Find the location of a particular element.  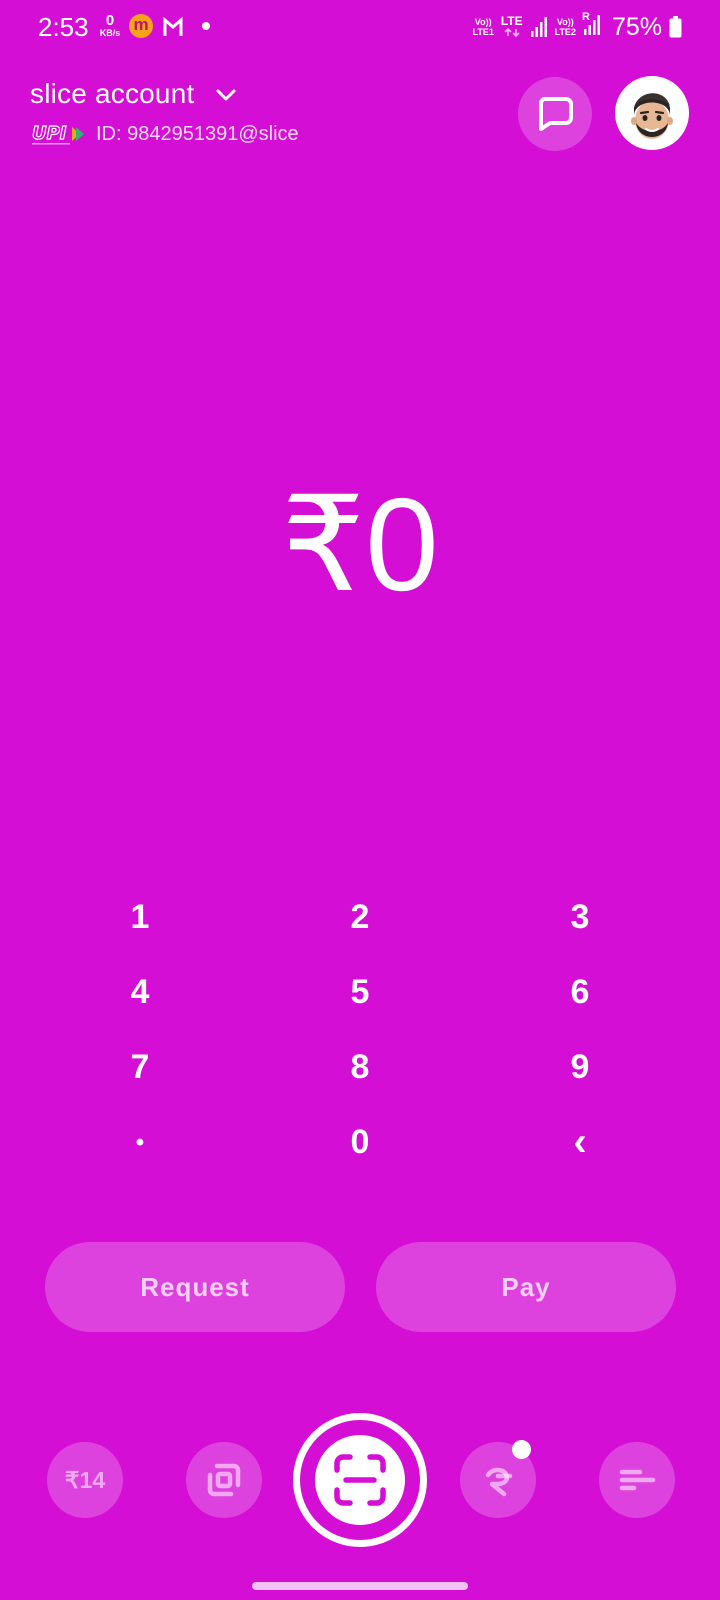

app-notification-icon: m is located at coordinates (141, 26).